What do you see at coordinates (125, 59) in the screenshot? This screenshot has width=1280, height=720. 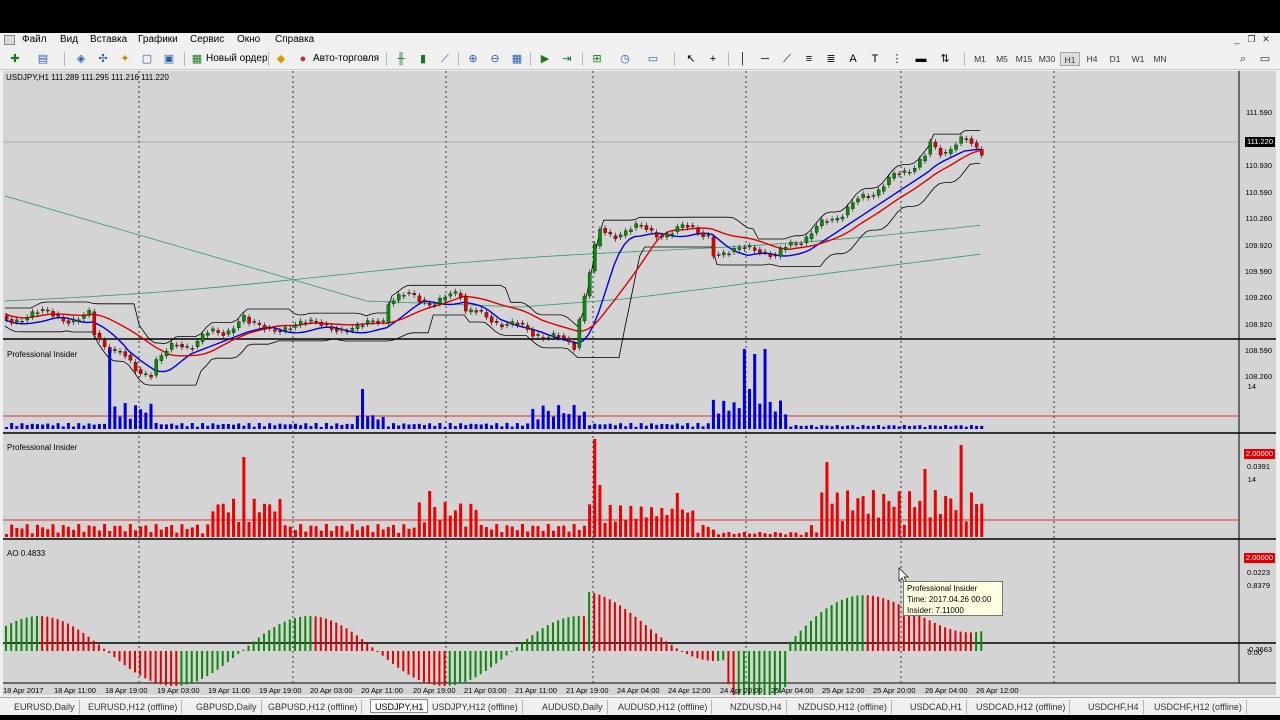 I see `data-window-icon: ✦` at bounding box center [125, 59].